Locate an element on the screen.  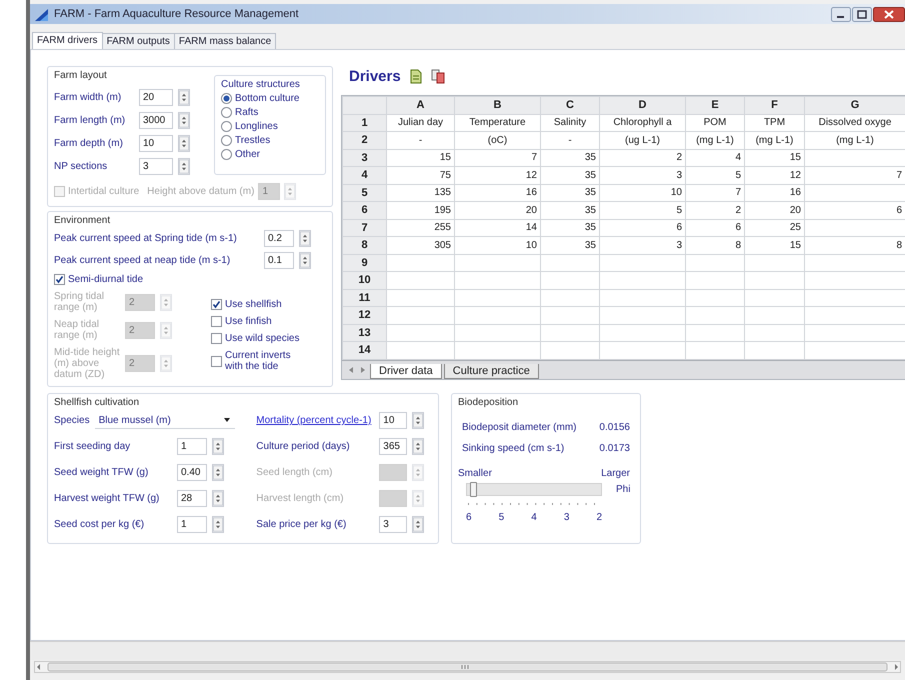
column-header: E is located at coordinates (715, 105).